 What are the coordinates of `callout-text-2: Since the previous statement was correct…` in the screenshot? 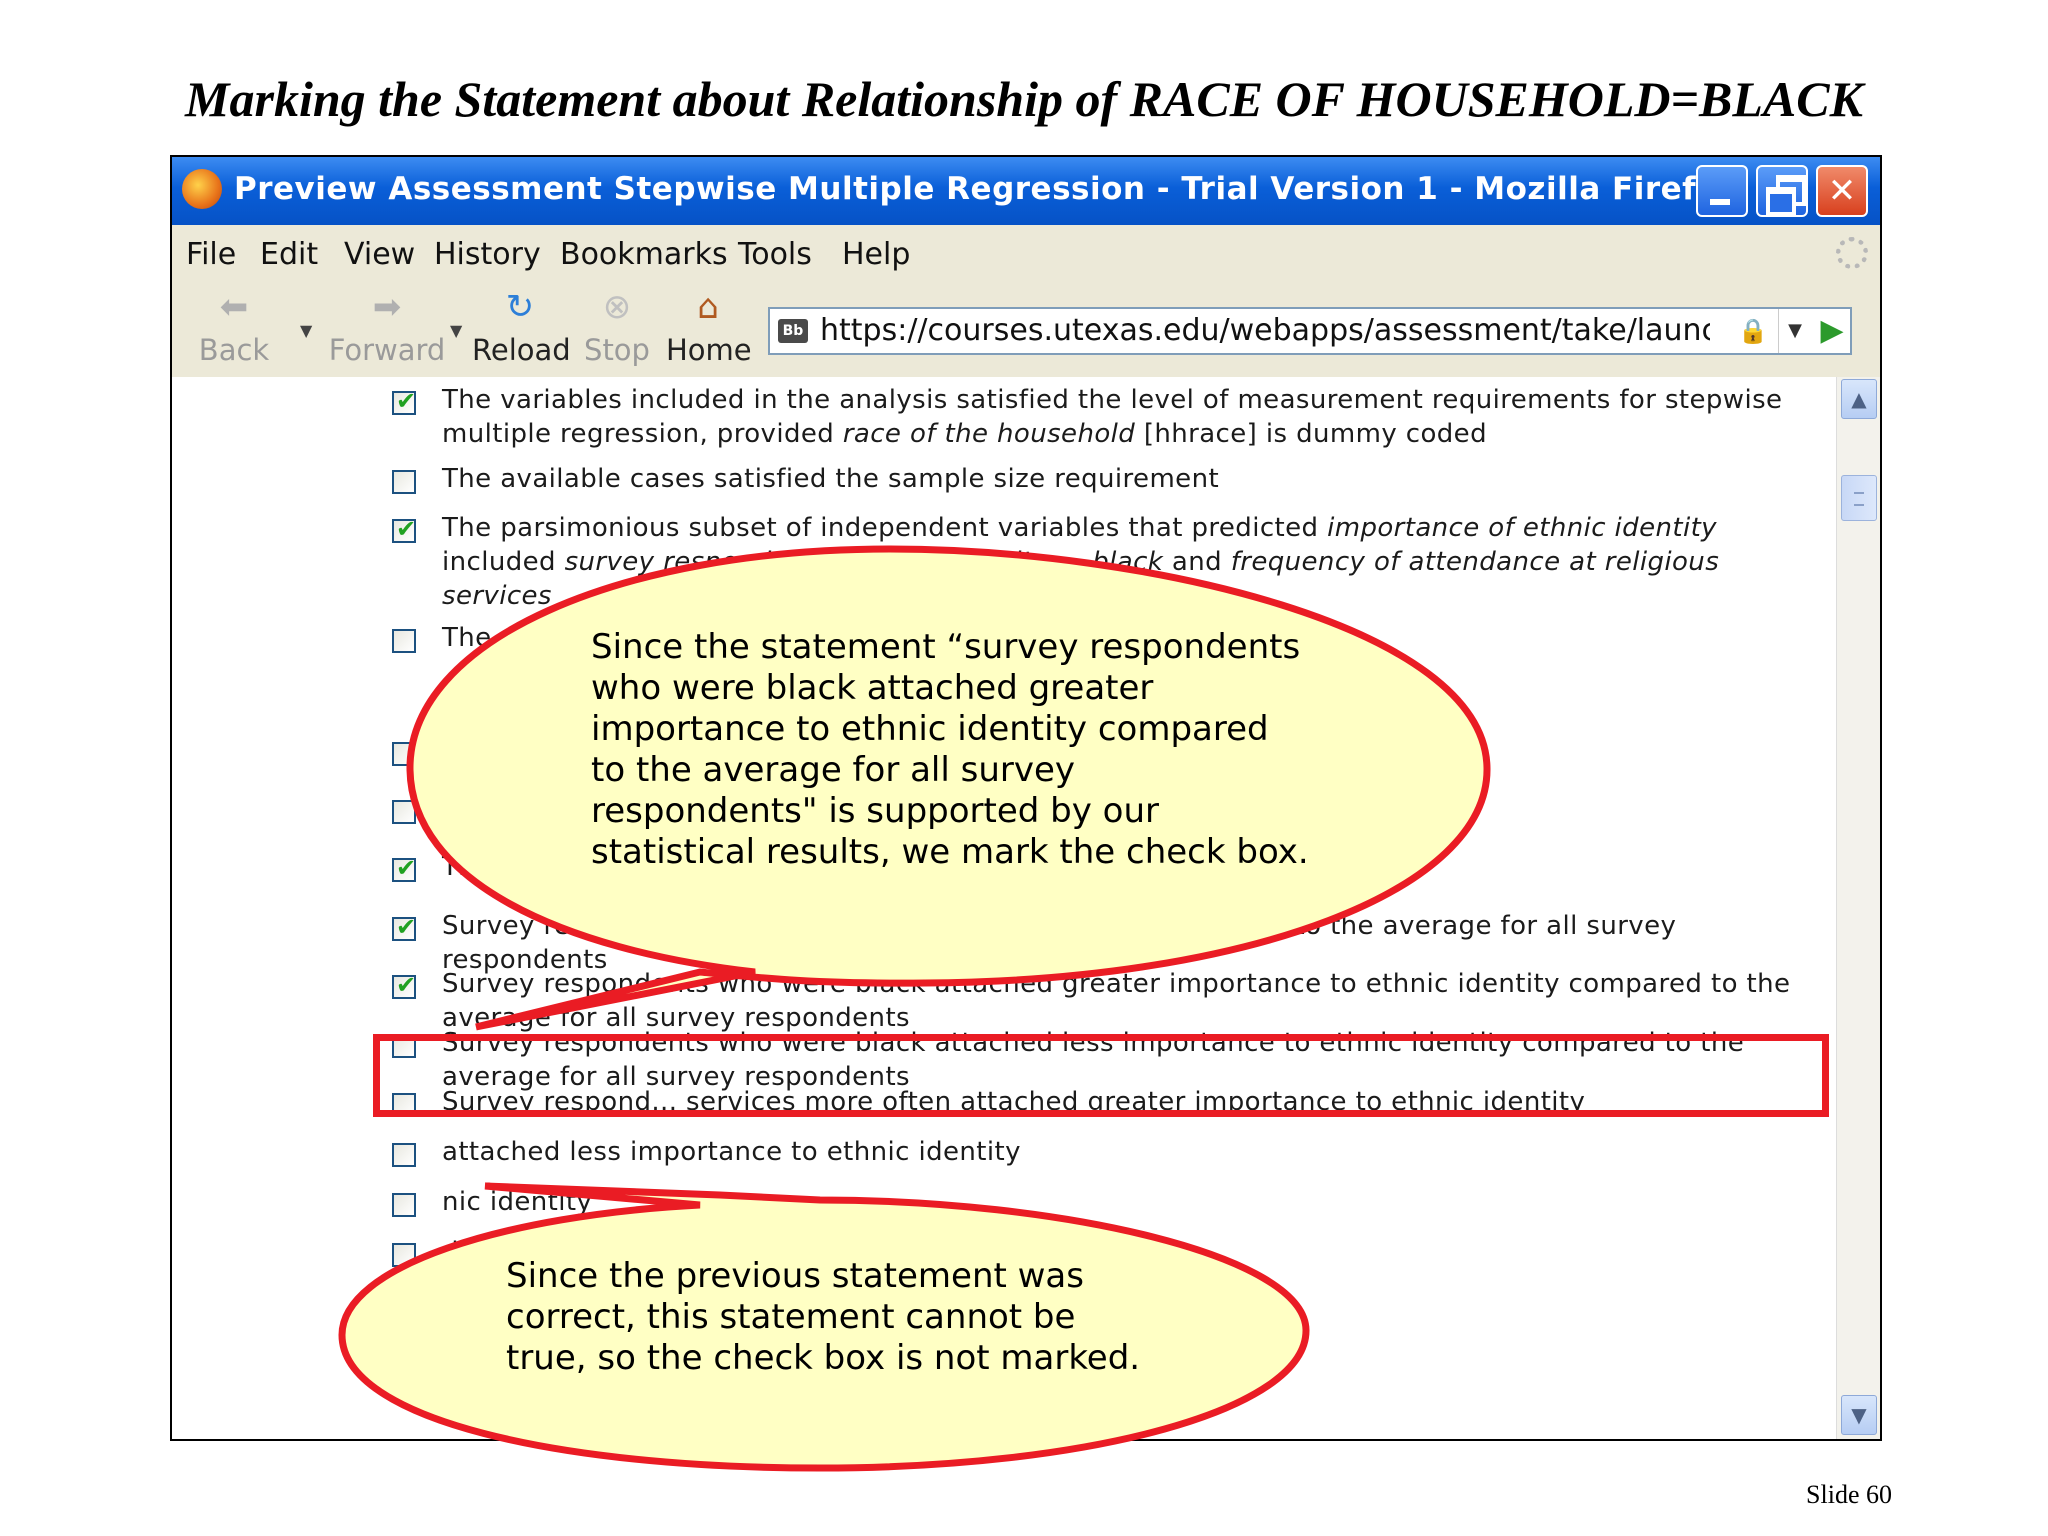 It's located at (823, 1317).